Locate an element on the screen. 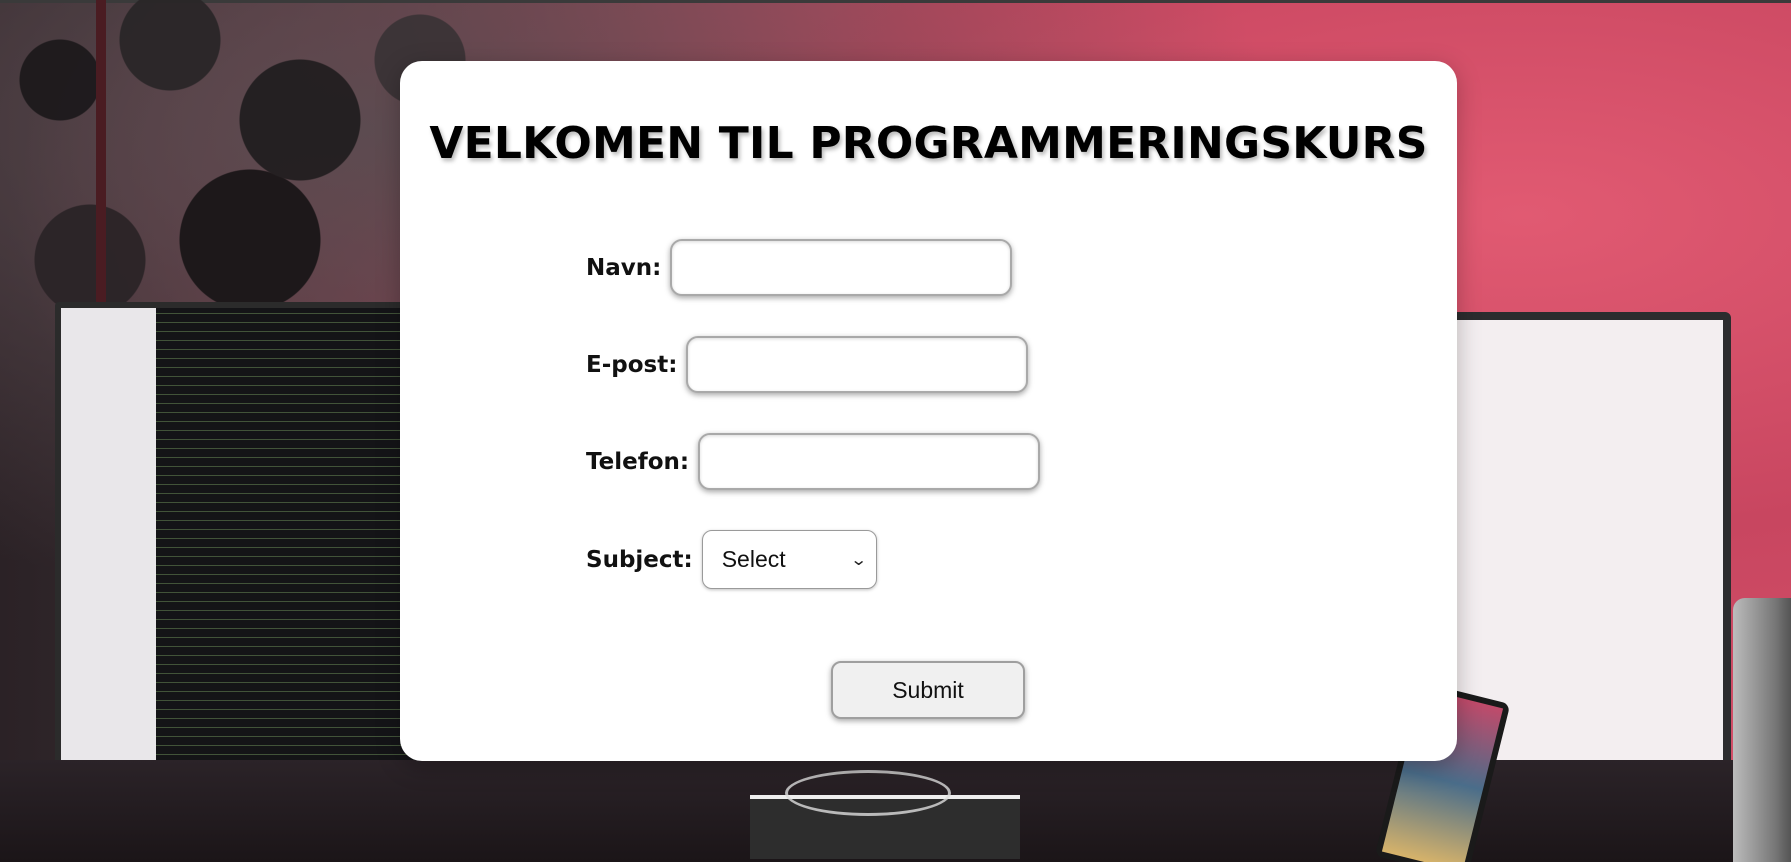 The width and height of the screenshot is (1791, 862). submit-button-label: Submit is located at coordinates (928, 689).